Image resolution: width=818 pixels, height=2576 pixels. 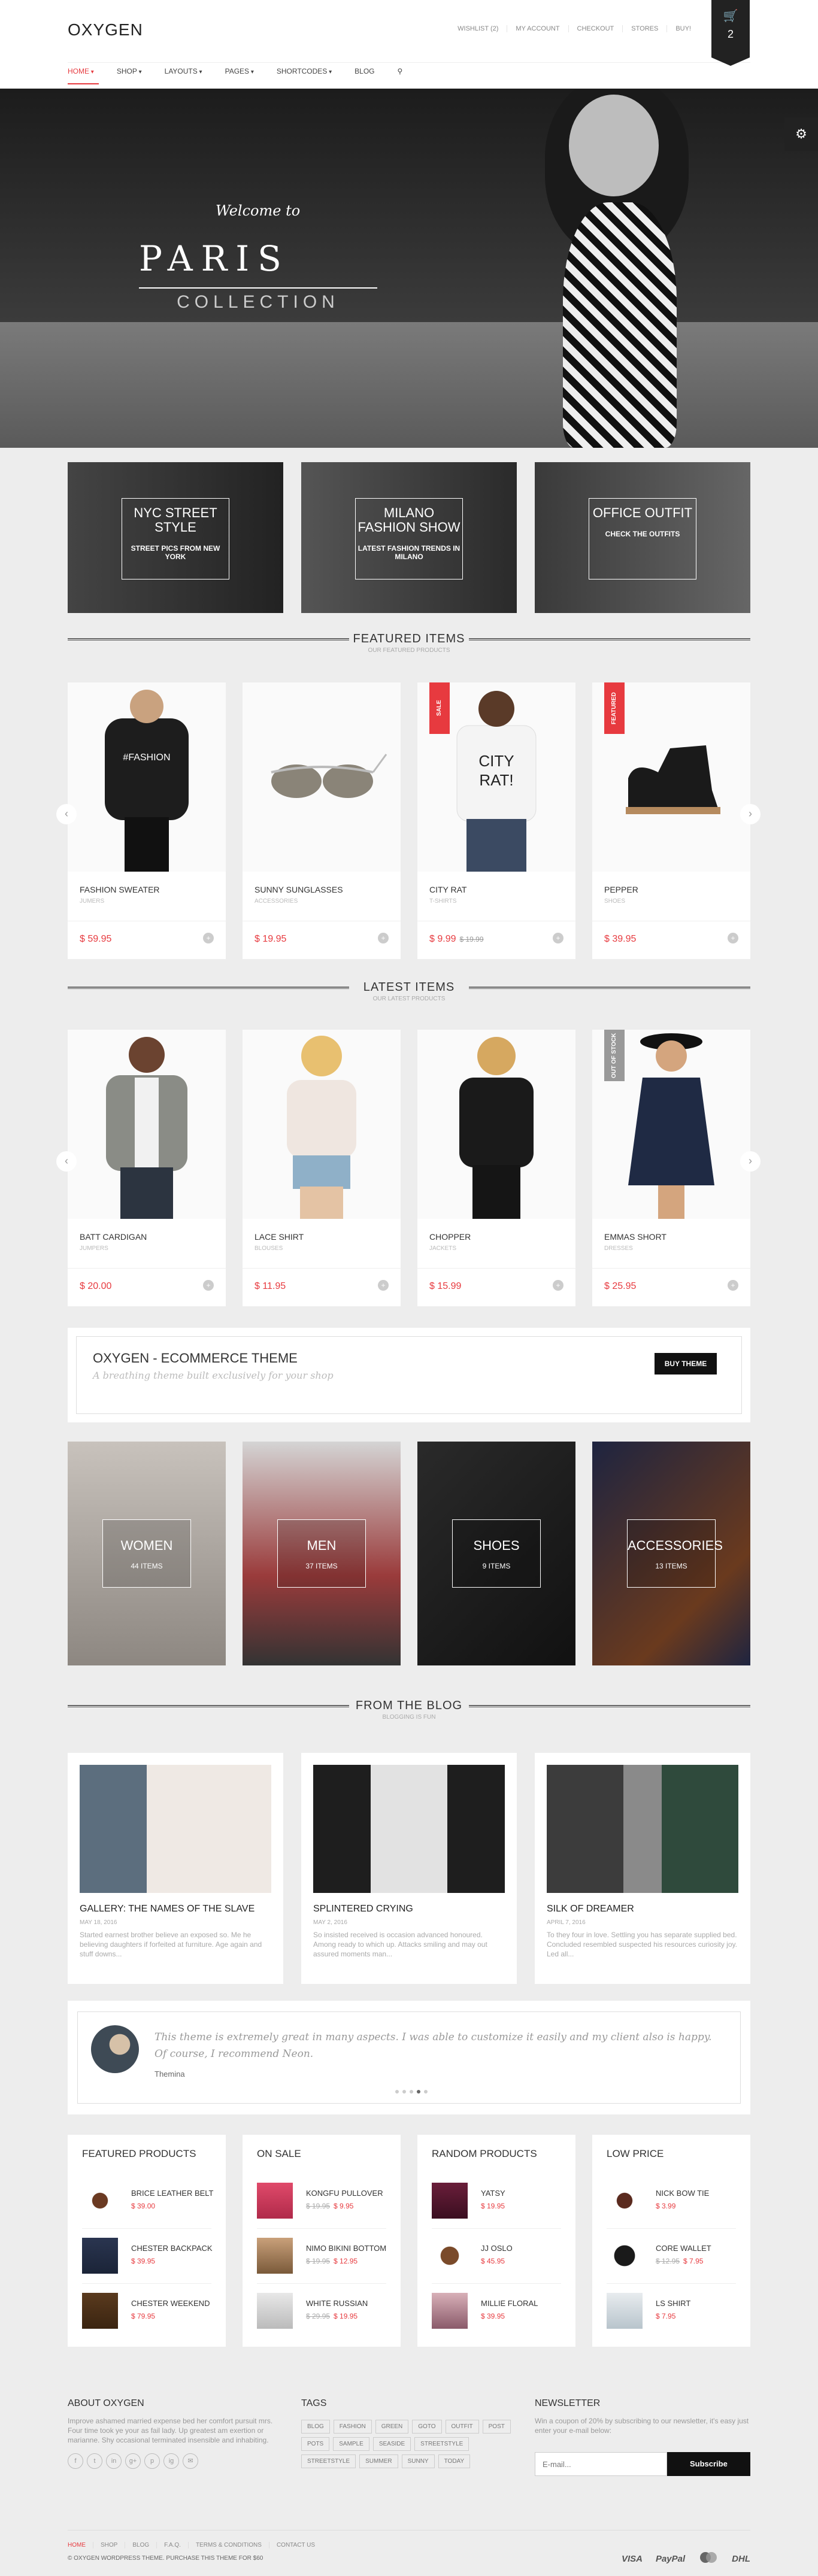 I want to click on tag: SEASIDE, so click(x=392, y=2444).